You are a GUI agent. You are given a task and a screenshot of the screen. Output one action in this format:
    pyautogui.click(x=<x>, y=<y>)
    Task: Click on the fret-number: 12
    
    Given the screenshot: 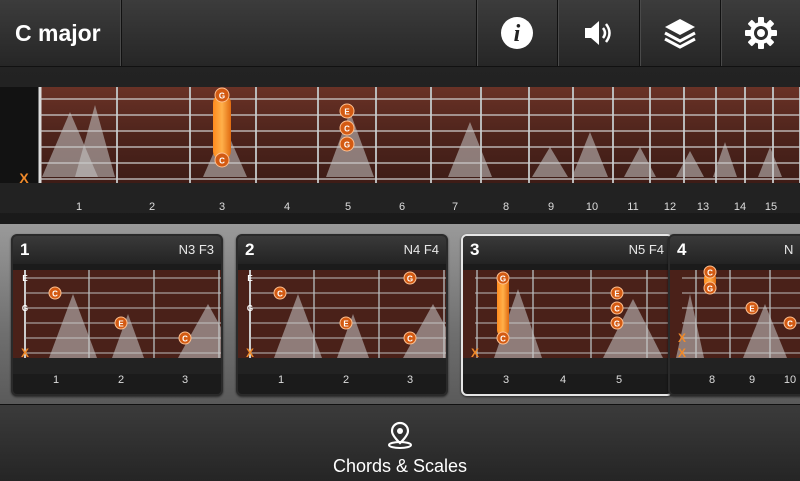 What is the action you would take?
    pyautogui.click(x=670, y=207)
    